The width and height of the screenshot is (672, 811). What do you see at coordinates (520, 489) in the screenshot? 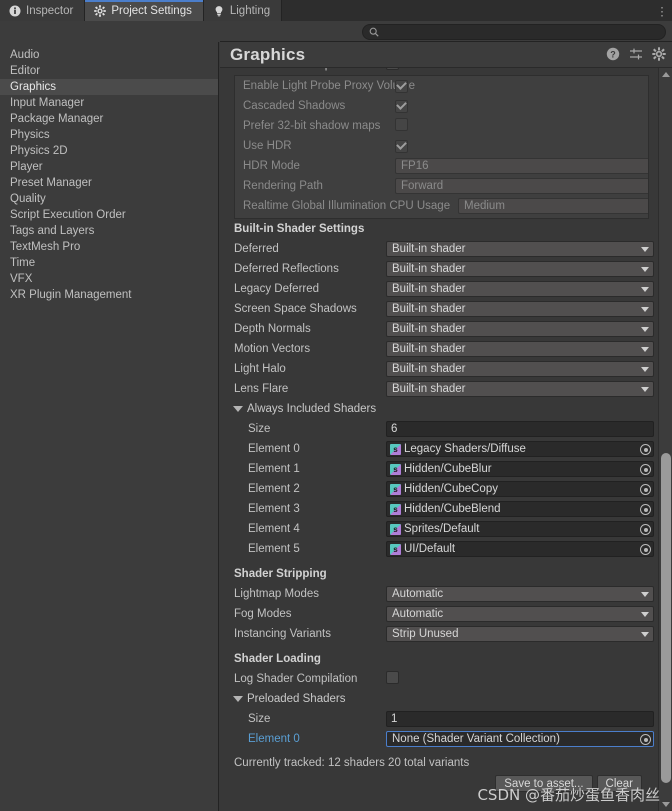
I see `objectfield-element-2: s Hidden/CubeCopy` at bounding box center [520, 489].